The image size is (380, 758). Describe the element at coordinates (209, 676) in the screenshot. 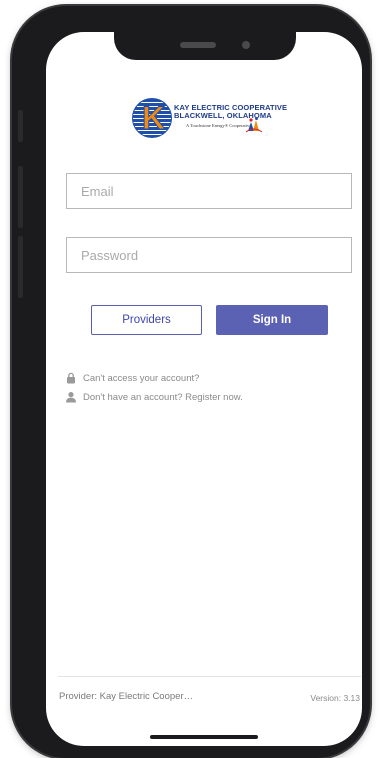

I see `footer-divider` at that location.